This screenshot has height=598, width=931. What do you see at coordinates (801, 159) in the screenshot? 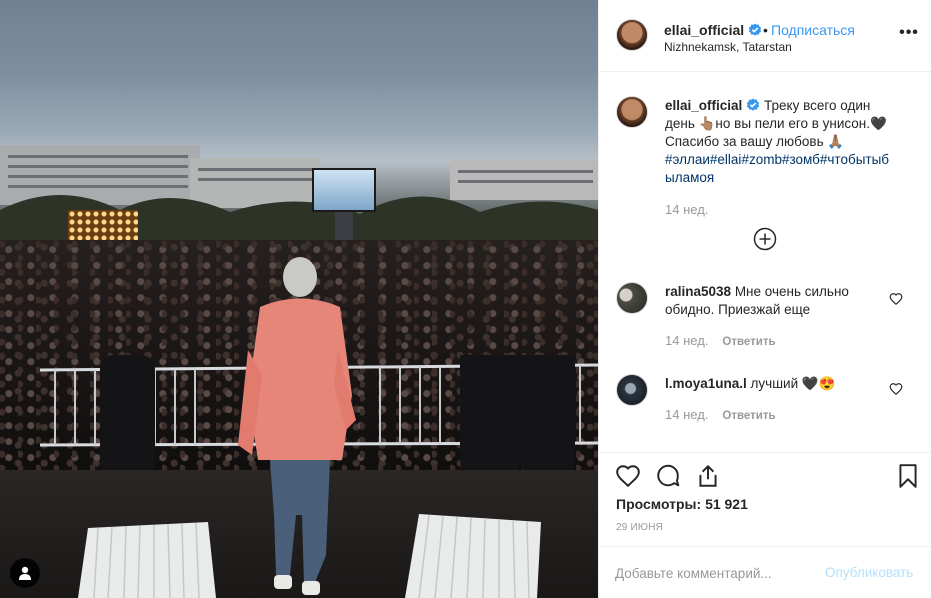
I see `hashtag: #зомб` at bounding box center [801, 159].